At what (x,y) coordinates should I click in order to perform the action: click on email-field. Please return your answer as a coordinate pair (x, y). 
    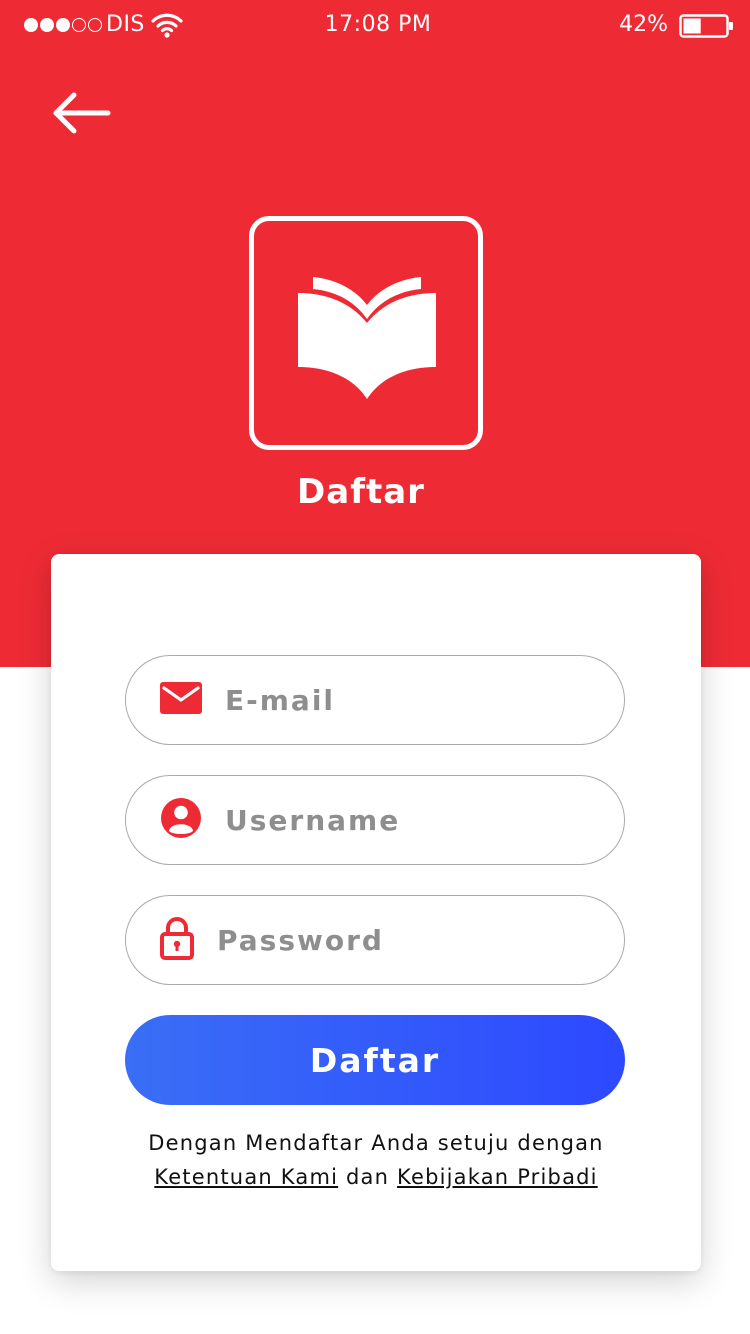
    Looking at the image, I should click on (375, 700).